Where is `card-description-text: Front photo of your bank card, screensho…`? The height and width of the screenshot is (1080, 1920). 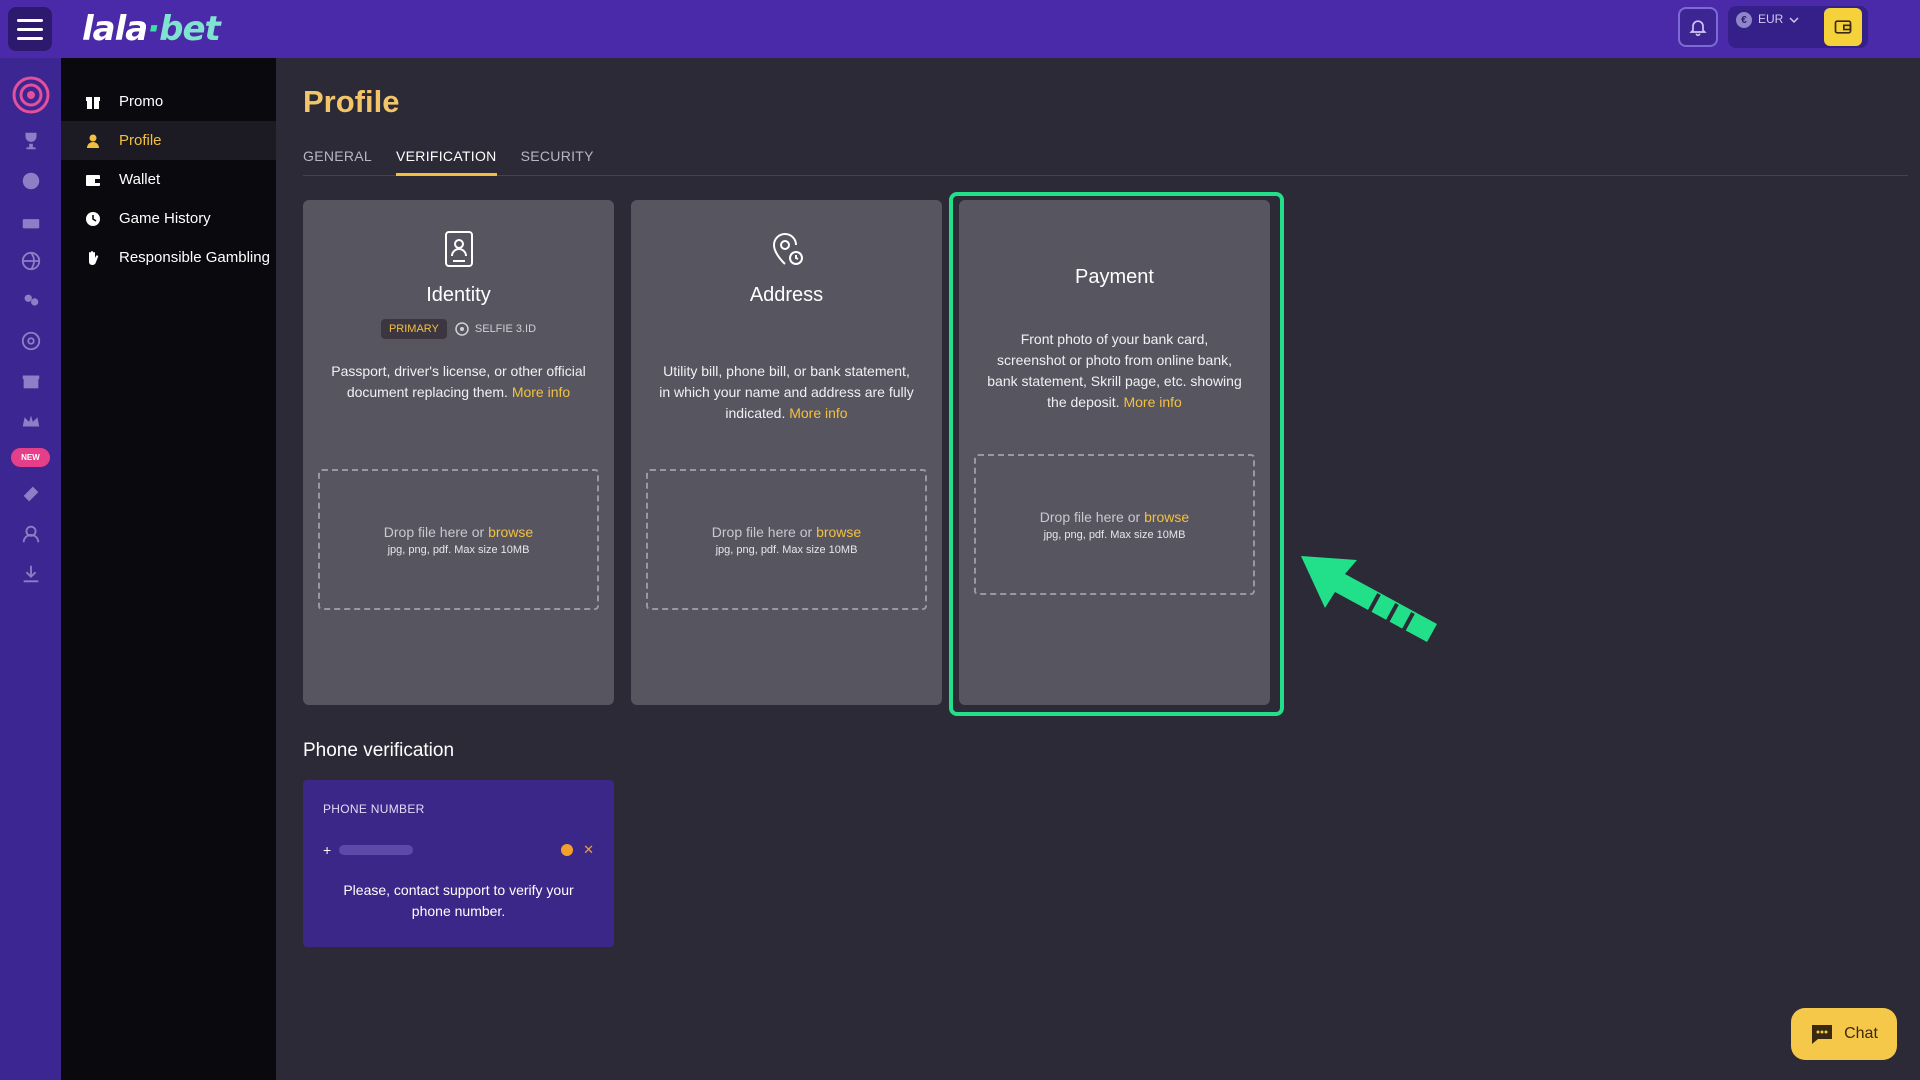
card-description-text: Front photo of your bank card, screensho… is located at coordinates (1114, 370).